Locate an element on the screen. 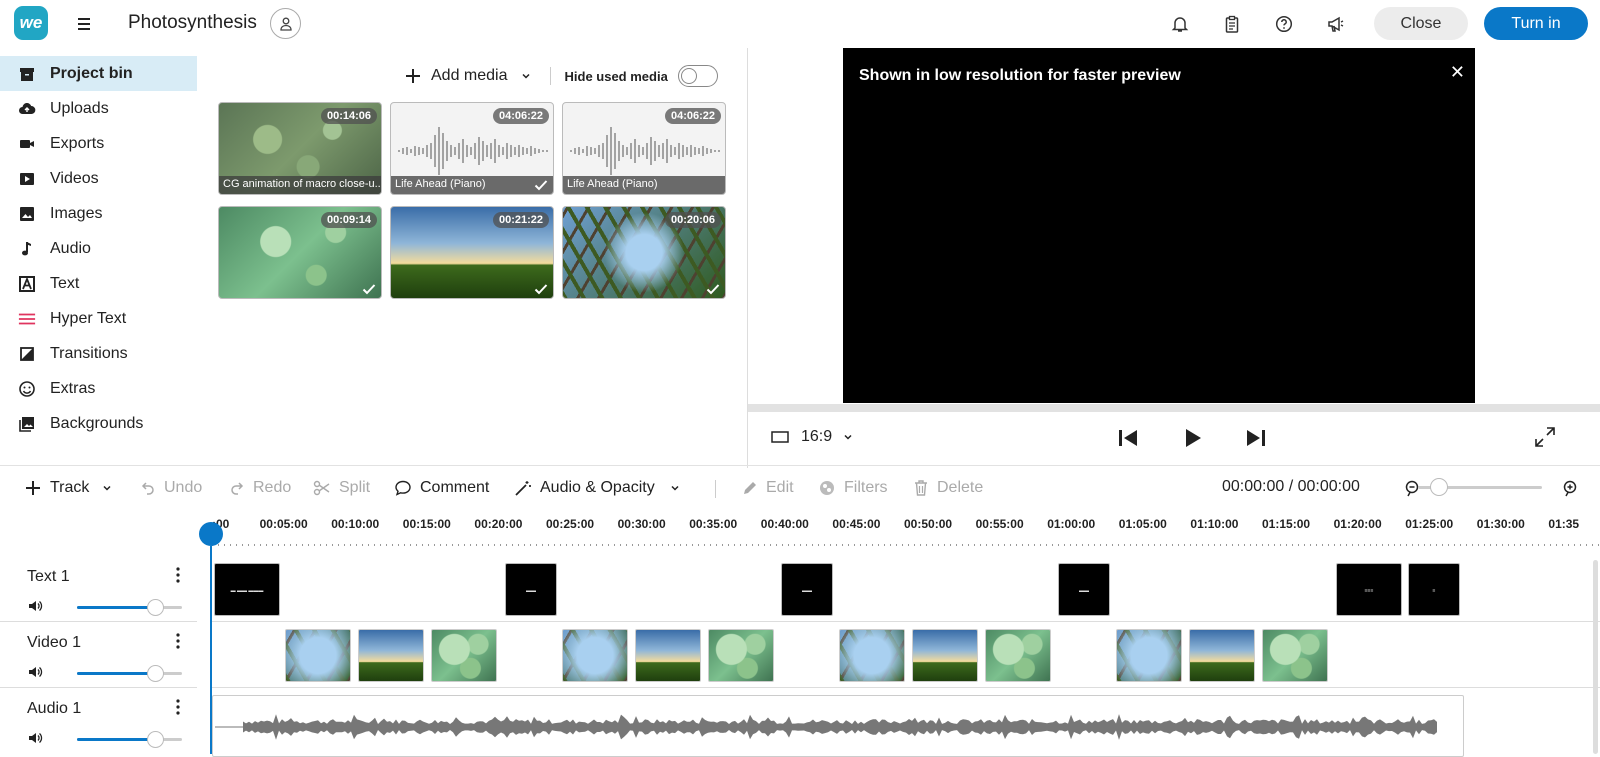  sidebar-item-label: Backgrounds is located at coordinates (97, 423).